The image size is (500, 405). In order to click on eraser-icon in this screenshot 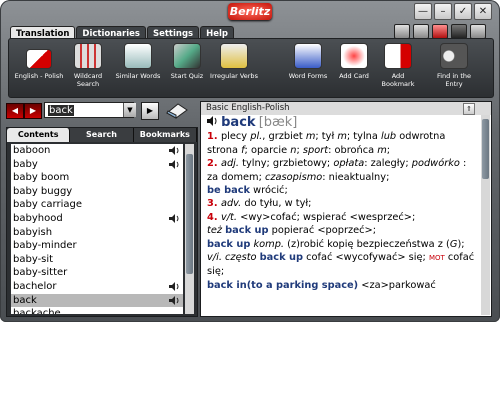, I will do `click(177, 110)`.